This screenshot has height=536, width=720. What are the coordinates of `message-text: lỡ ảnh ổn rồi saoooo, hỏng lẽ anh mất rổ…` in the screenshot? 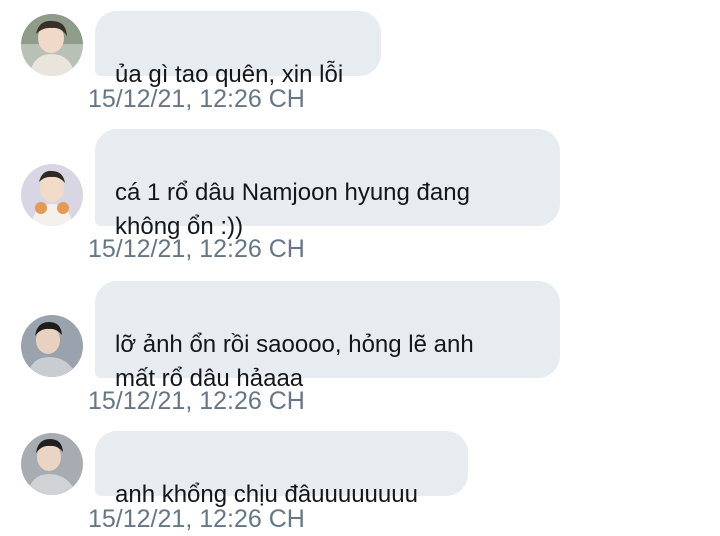 It's located at (294, 361).